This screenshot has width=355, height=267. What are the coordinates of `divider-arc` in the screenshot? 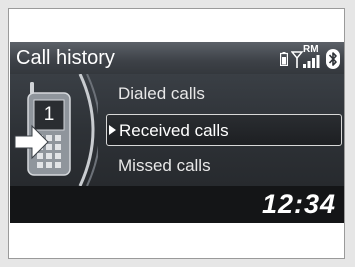 It's located at (89, 130).